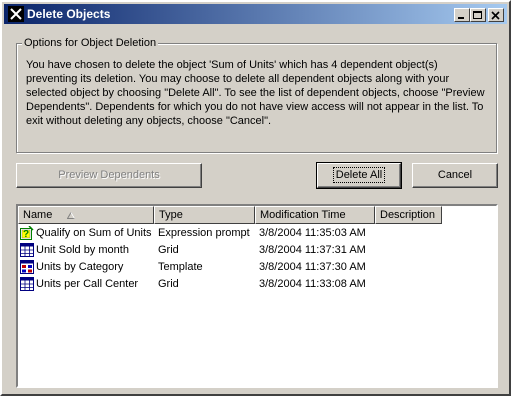 The height and width of the screenshot is (396, 511). I want to click on close-icon, so click(495, 15).